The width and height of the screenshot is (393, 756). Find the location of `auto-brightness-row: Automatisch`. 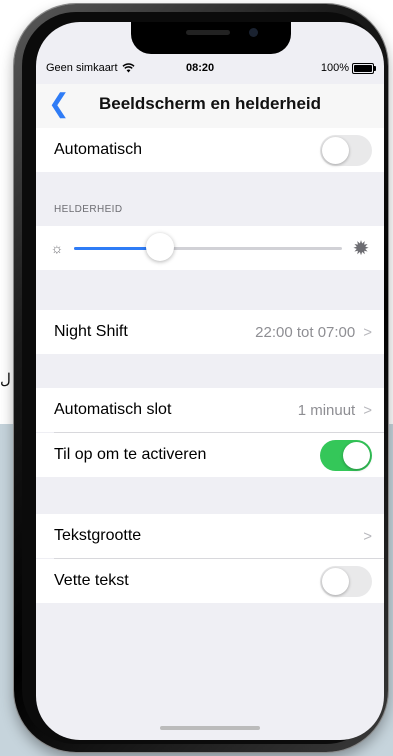

auto-brightness-row: Automatisch is located at coordinates (210, 150).